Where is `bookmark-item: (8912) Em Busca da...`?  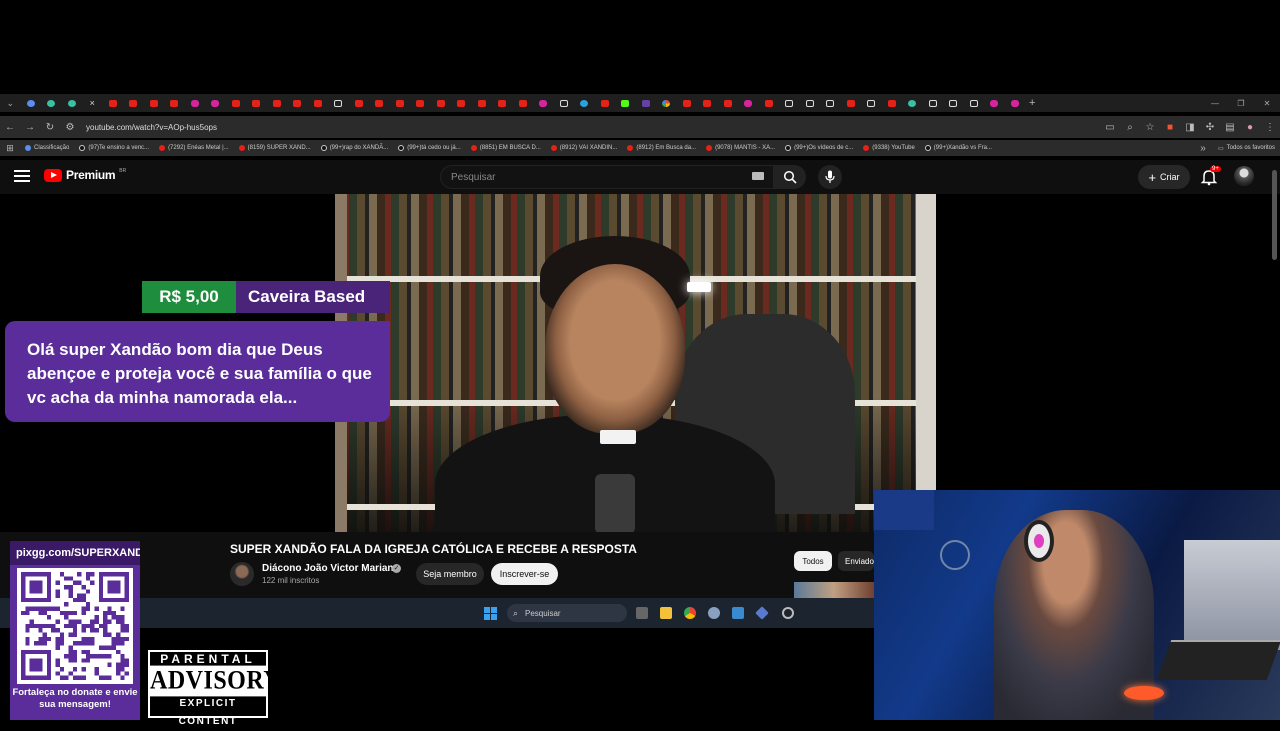 bookmark-item: (8912) Em Busca da... is located at coordinates (661, 148).